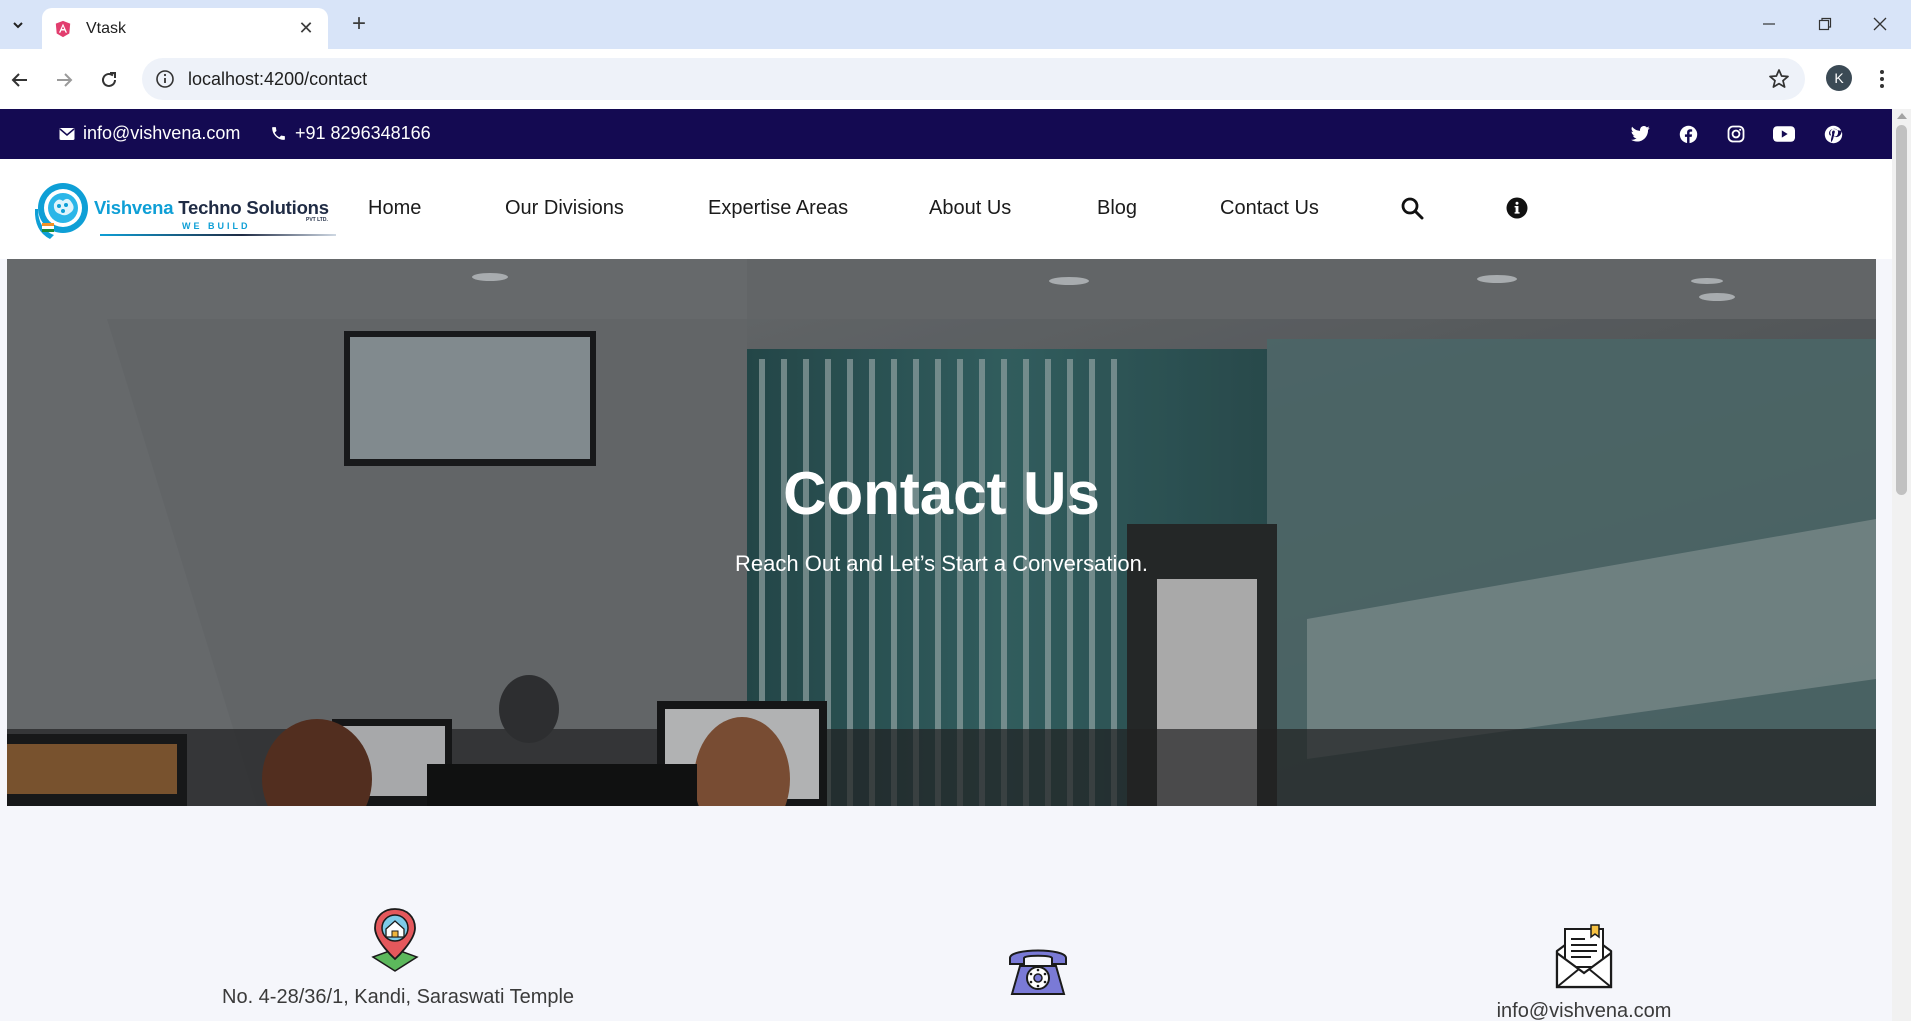  I want to click on chevron-down-icon, so click(18, 25).